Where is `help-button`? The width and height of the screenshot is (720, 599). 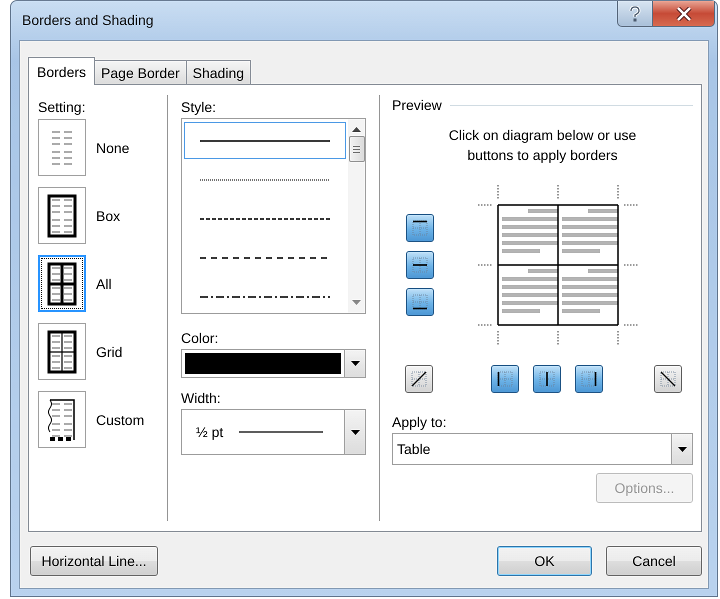
help-button is located at coordinates (635, 14).